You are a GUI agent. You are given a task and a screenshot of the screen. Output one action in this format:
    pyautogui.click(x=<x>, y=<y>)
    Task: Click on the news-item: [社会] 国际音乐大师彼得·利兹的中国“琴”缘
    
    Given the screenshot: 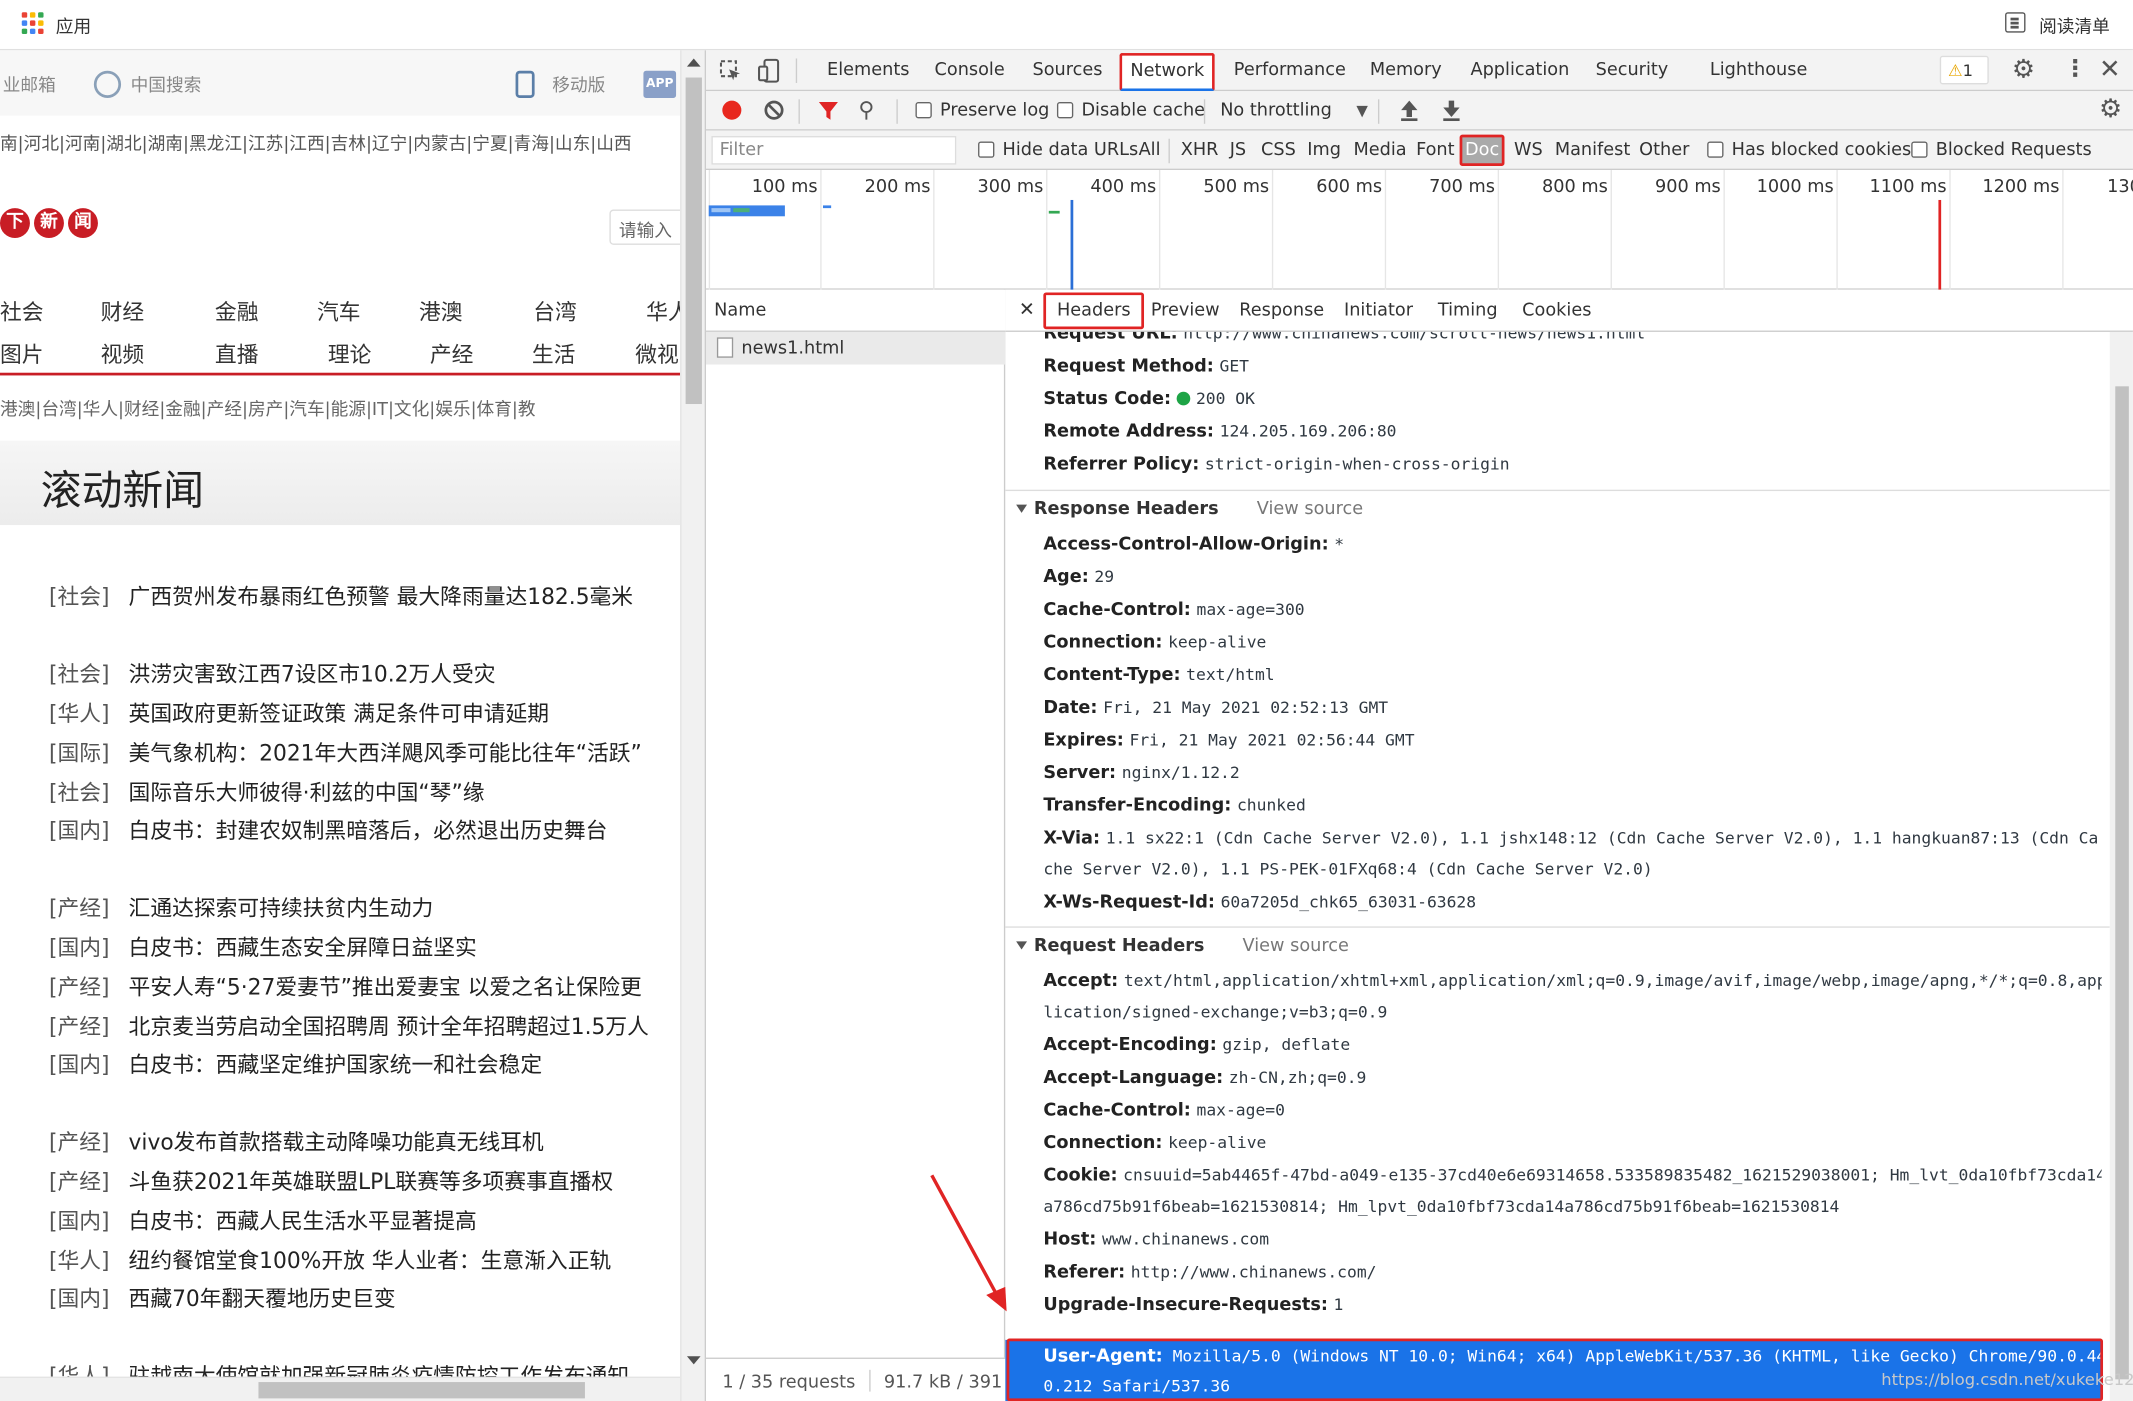 What is the action you would take?
    pyautogui.click(x=364, y=793)
    